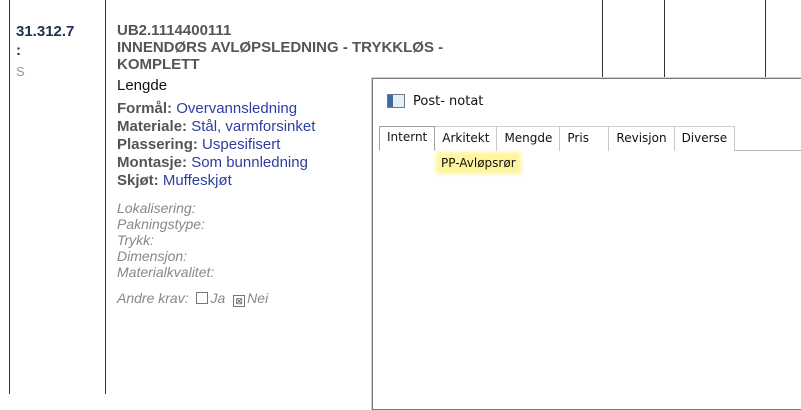 The width and height of the screenshot is (801, 410). I want to click on tab-mengde: Mengde, so click(529, 138).